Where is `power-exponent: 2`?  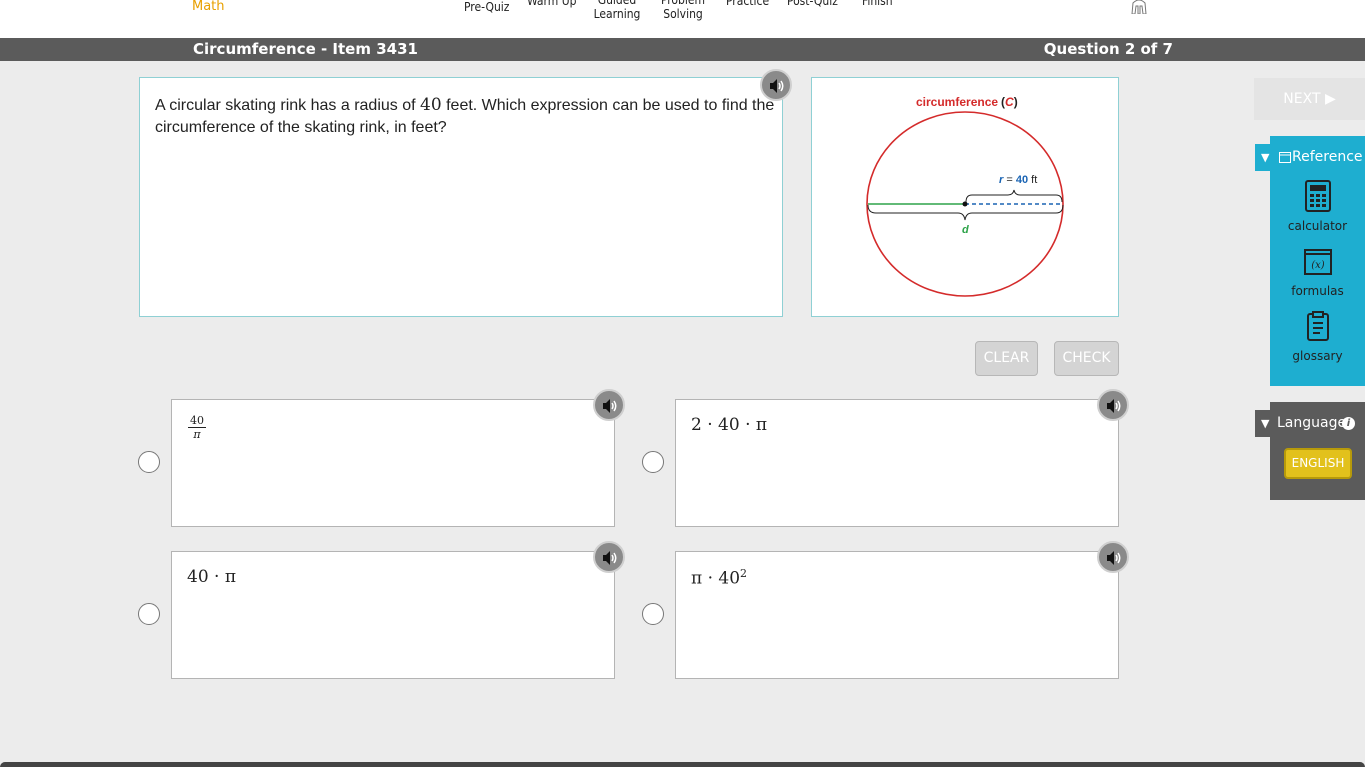 power-exponent: 2 is located at coordinates (744, 573).